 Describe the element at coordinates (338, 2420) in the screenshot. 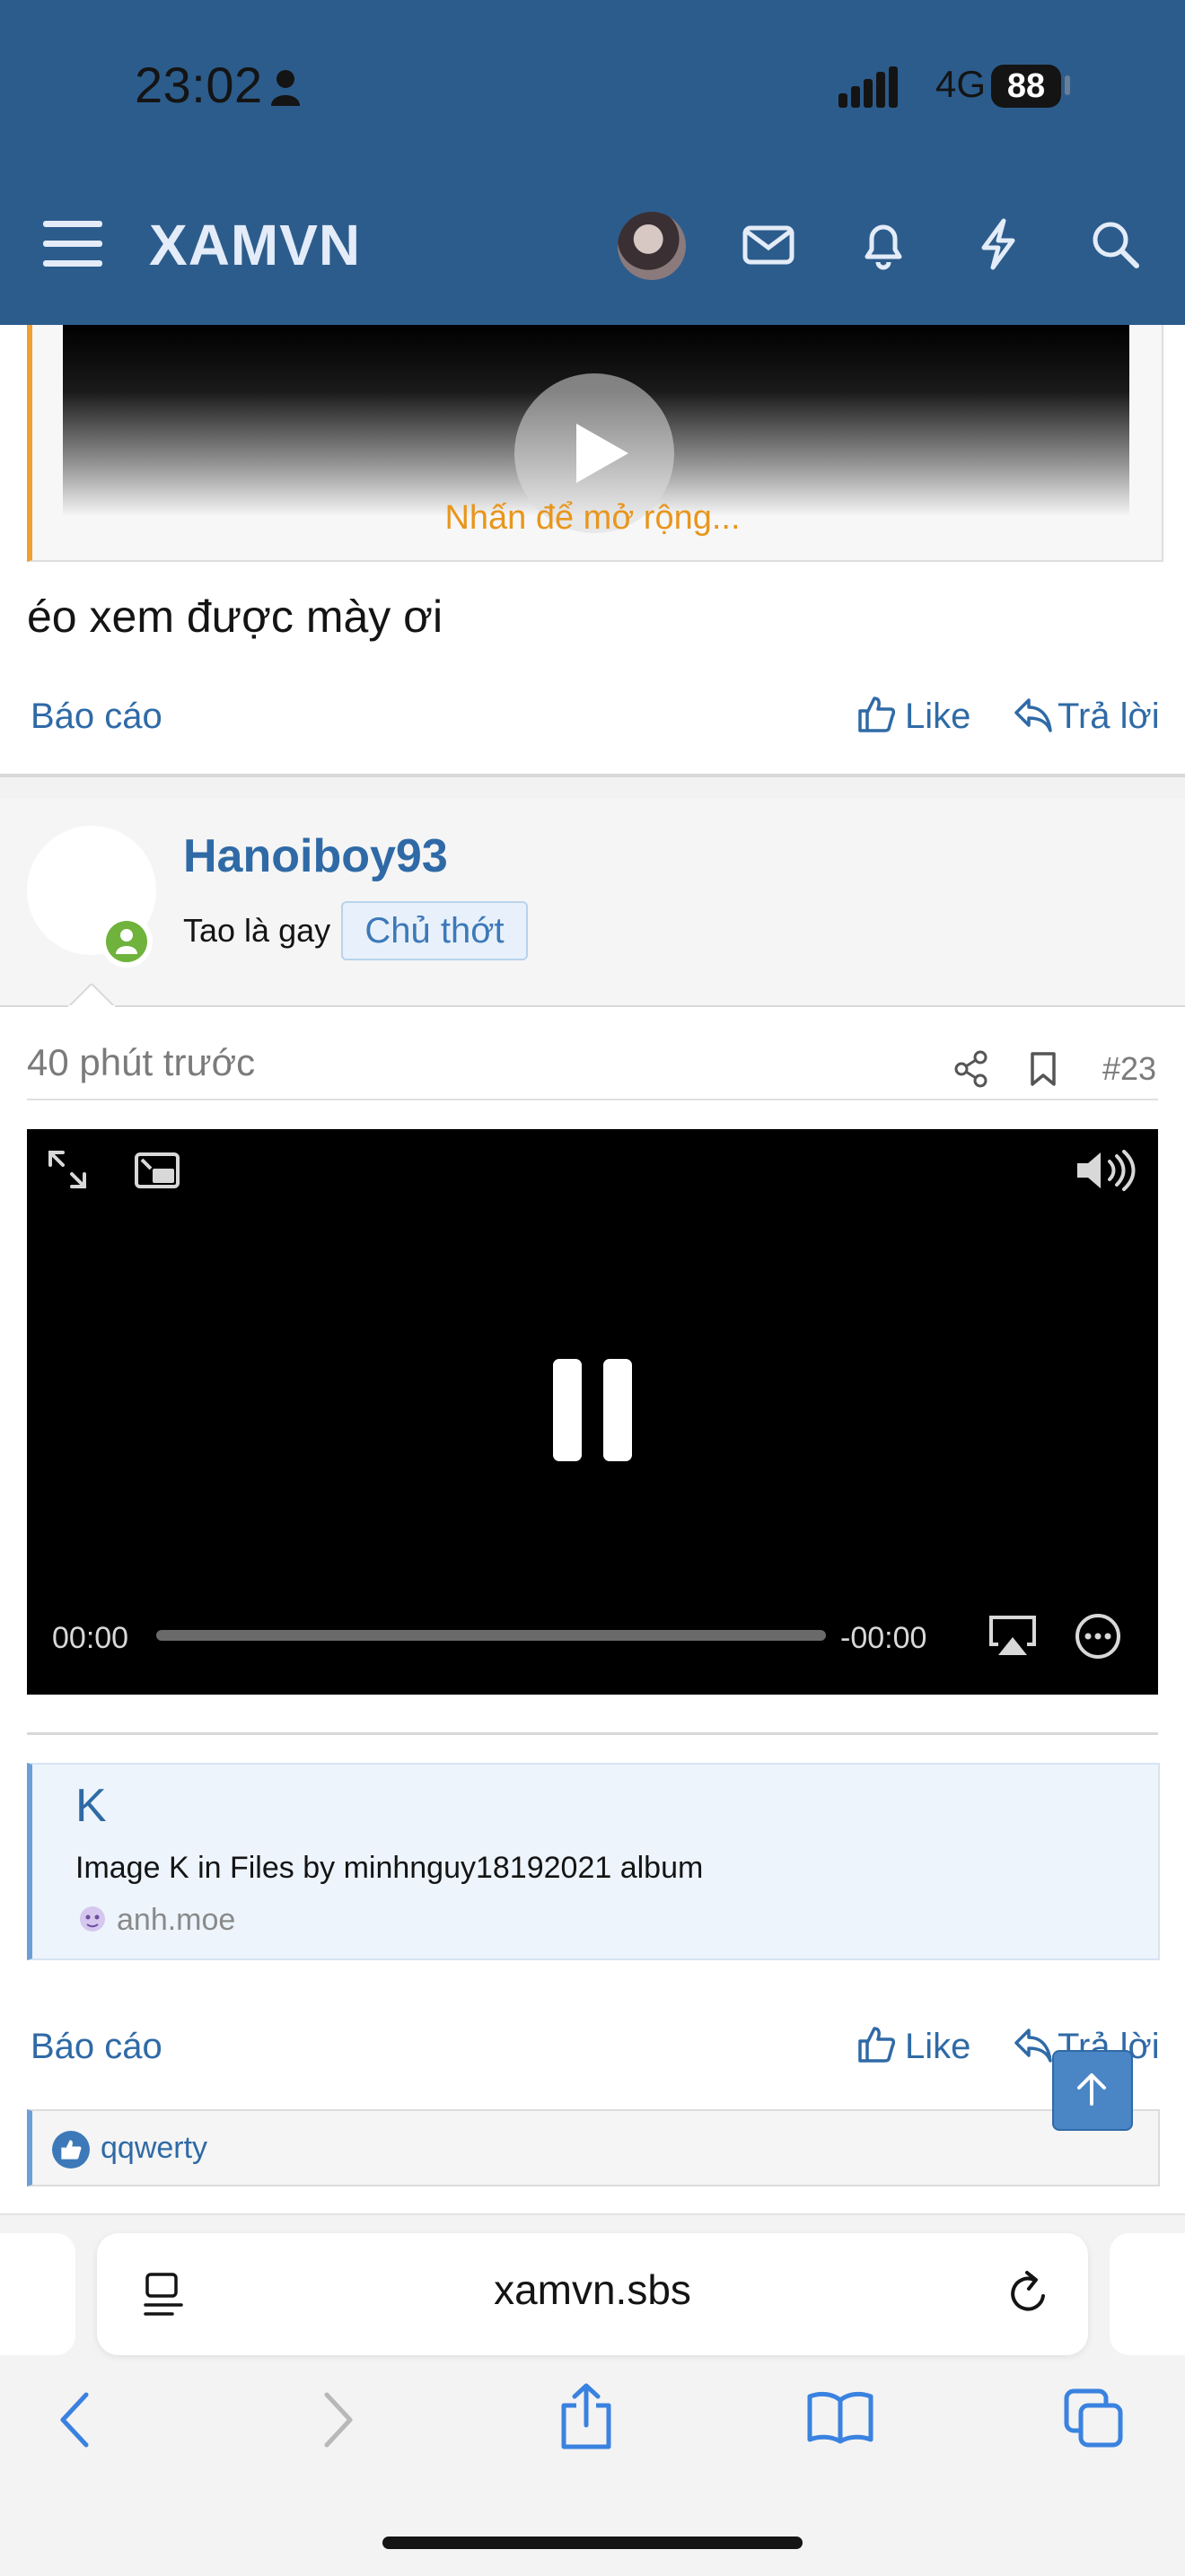

I see `forward-icon` at that location.